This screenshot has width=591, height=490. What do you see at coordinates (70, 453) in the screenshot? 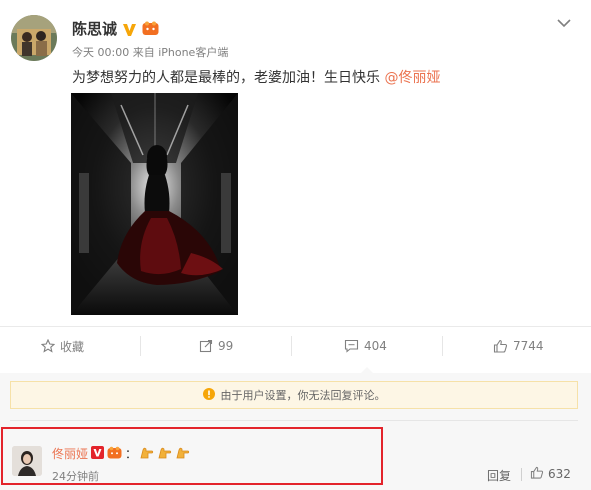
I see `commenter-name: 佟丽娅` at bounding box center [70, 453].